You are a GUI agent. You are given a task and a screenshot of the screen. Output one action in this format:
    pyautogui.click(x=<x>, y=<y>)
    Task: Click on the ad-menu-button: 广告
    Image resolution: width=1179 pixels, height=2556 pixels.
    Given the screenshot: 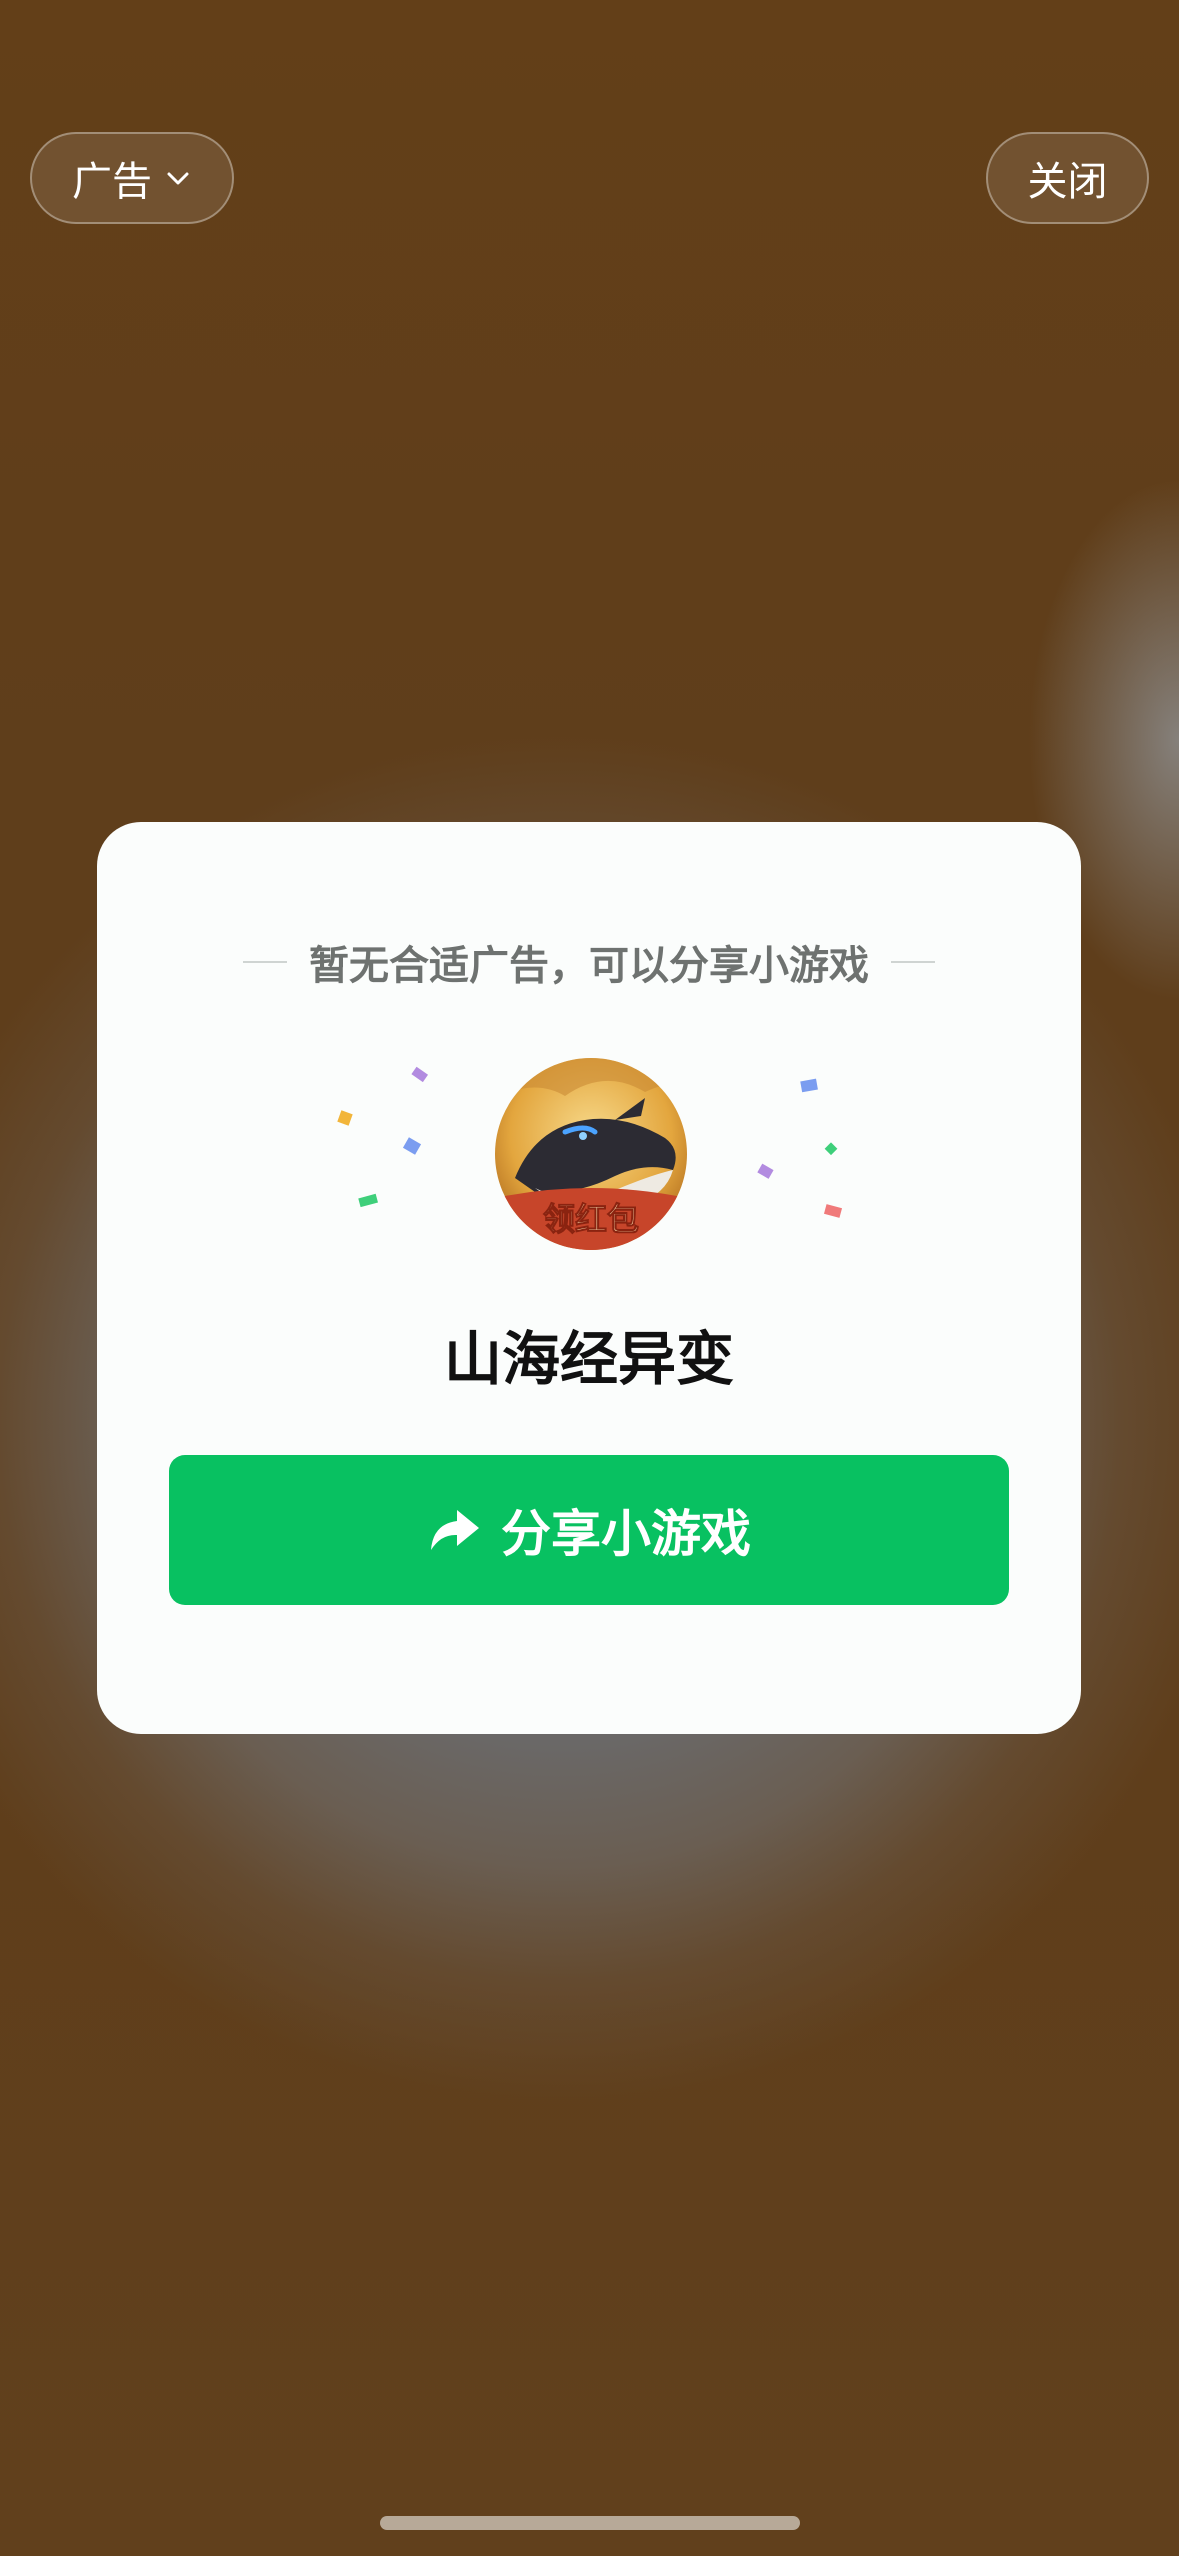 What is the action you would take?
    pyautogui.click(x=132, y=178)
    